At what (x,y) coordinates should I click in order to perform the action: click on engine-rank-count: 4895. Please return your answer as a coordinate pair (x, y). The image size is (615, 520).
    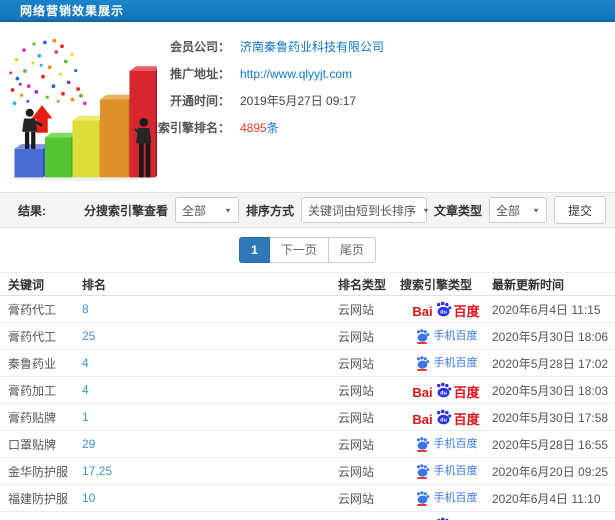
    Looking at the image, I should click on (253, 128).